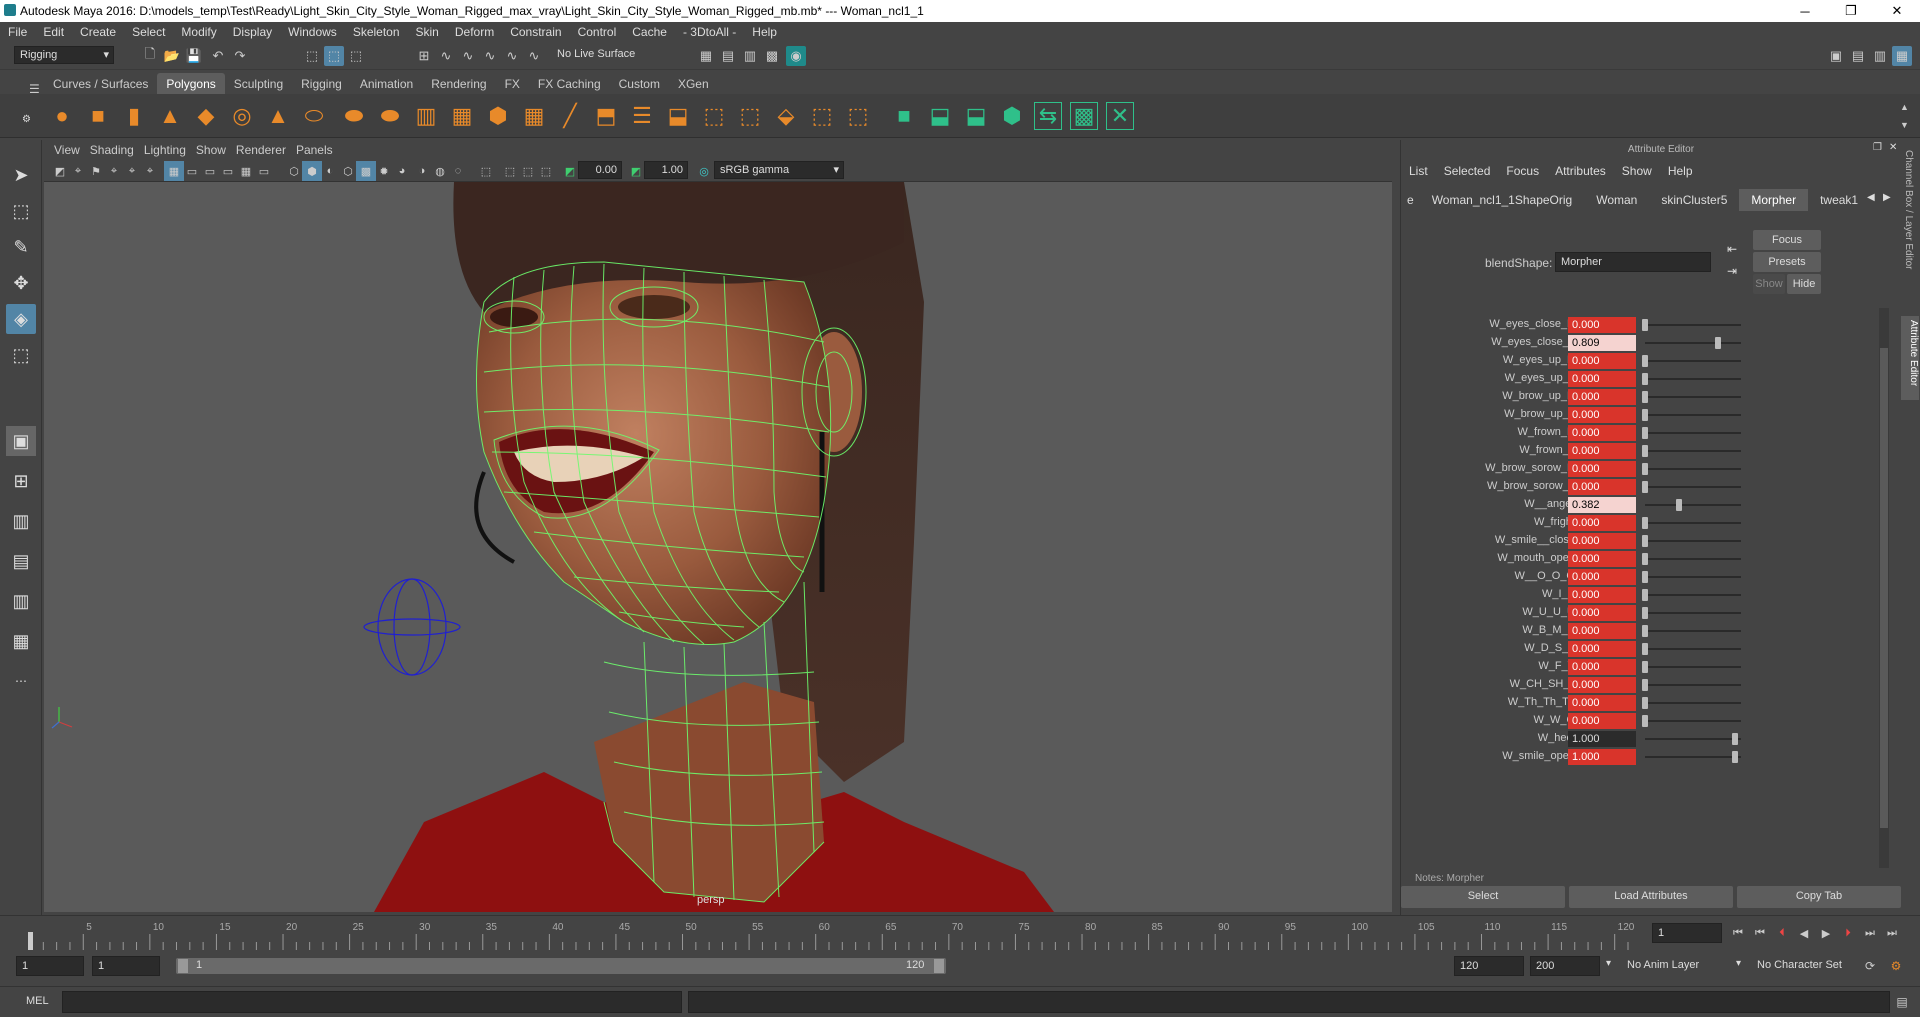 This screenshot has width=1920, height=1017. Describe the element at coordinates (940, 116) in the screenshot. I see `cylindrical-mapping-icon: ⬓` at that location.